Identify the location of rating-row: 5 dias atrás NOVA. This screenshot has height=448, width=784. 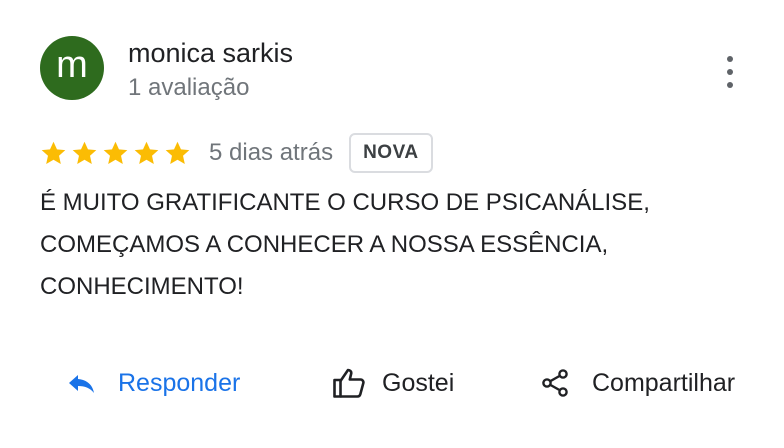
(236, 153).